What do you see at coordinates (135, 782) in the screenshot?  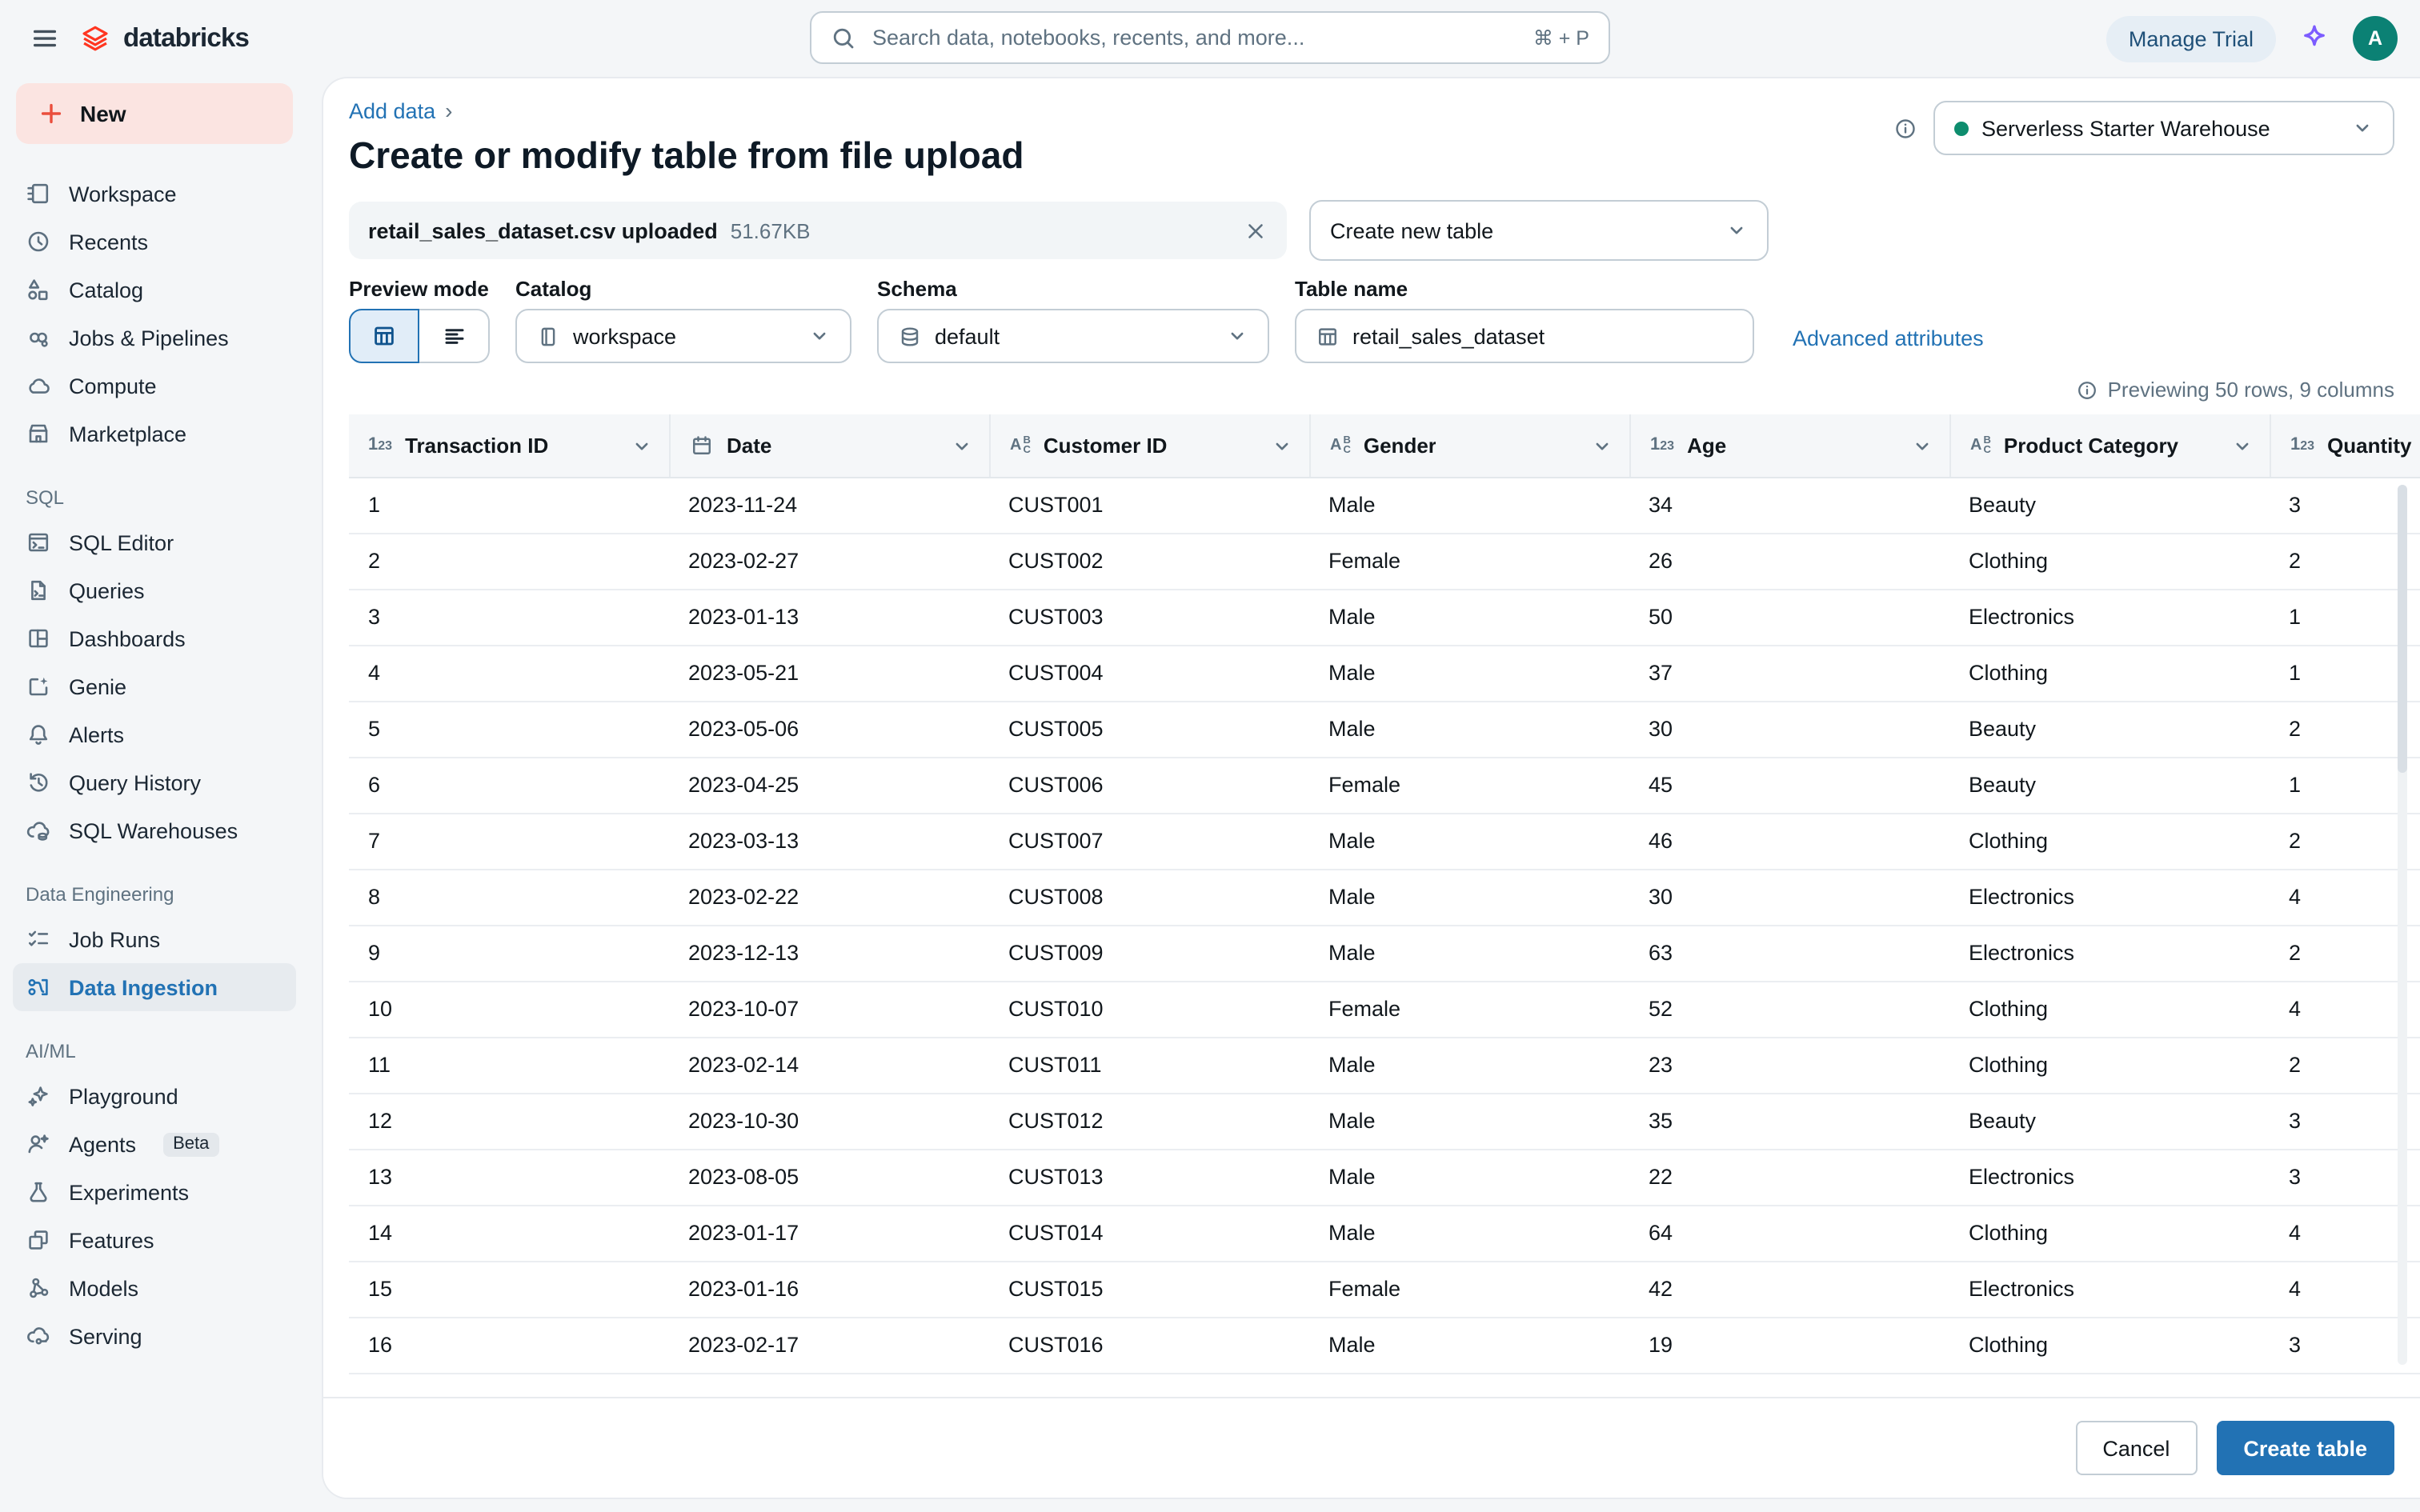 I see `sidebar-item-label: Query History` at bounding box center [135, 782].